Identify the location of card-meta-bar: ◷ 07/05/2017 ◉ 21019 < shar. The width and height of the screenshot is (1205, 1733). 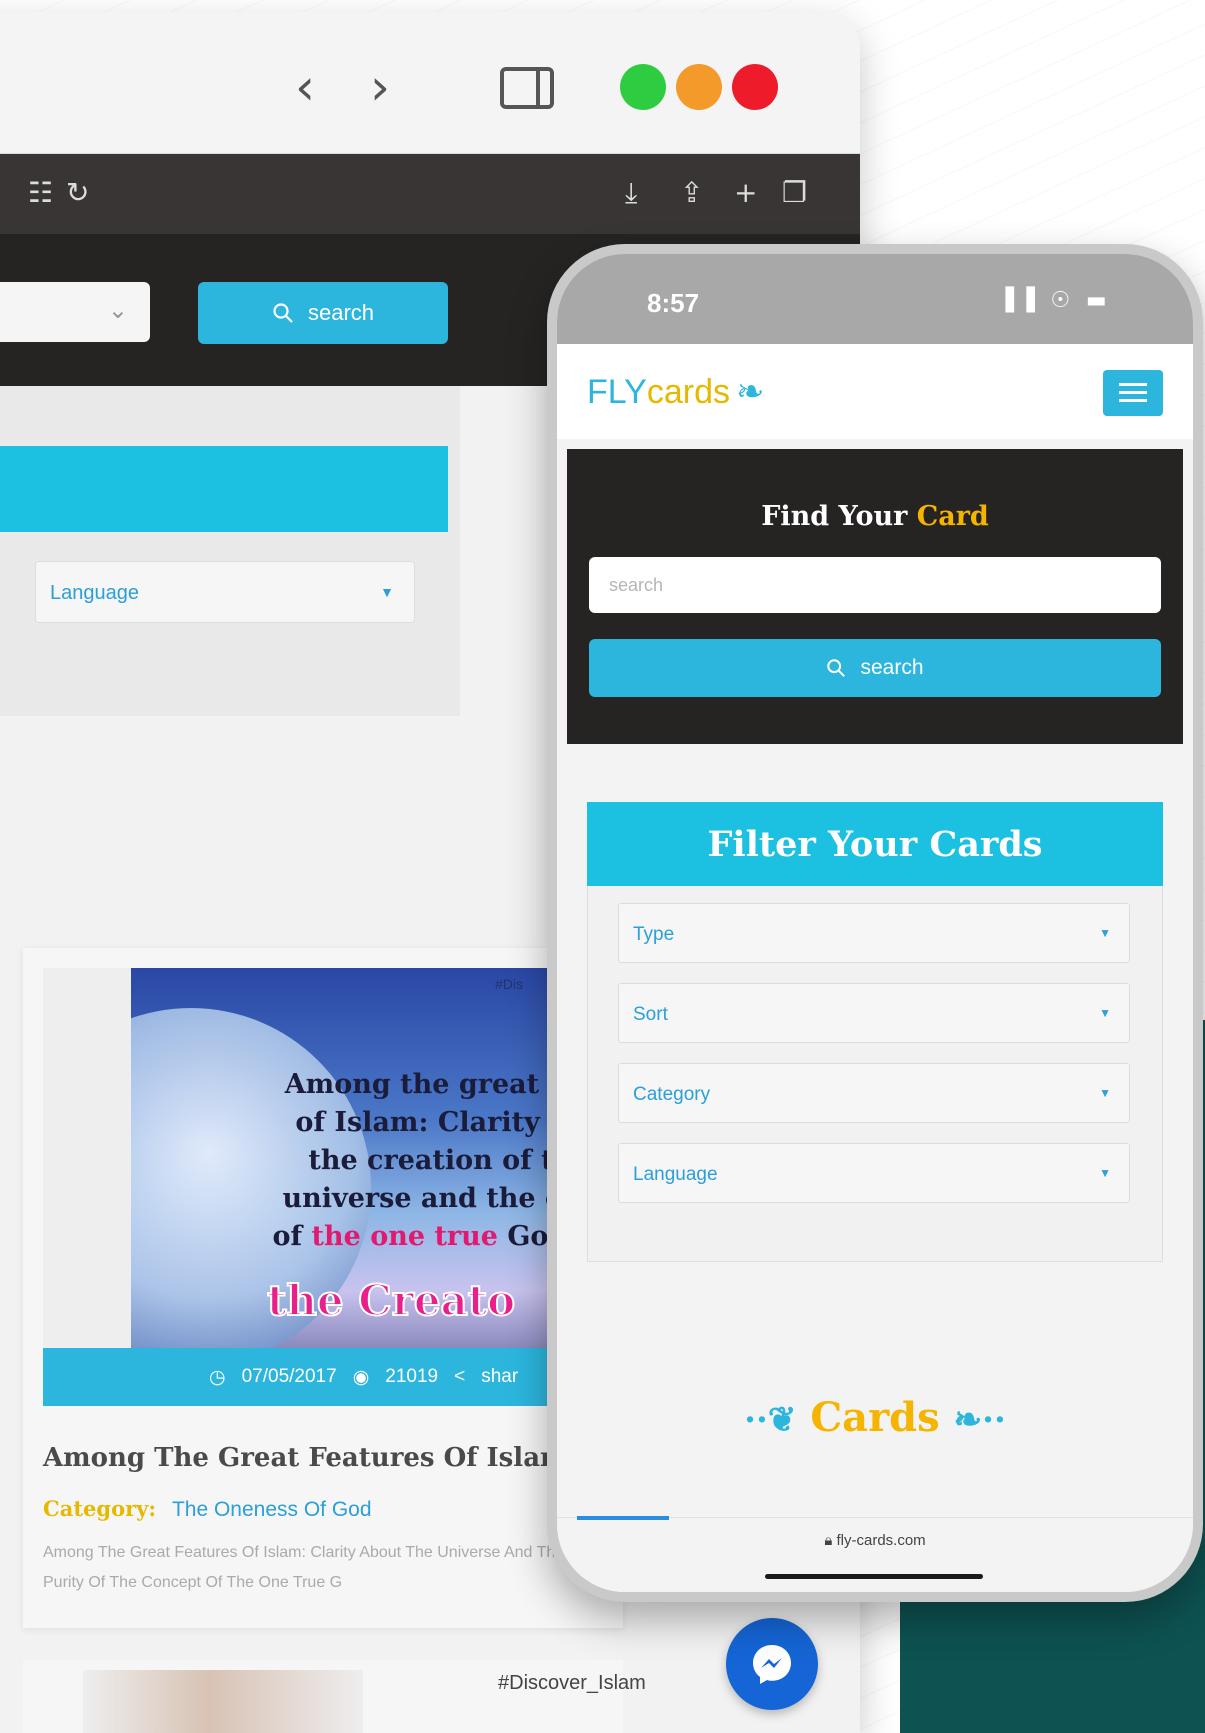
(323, 1377).